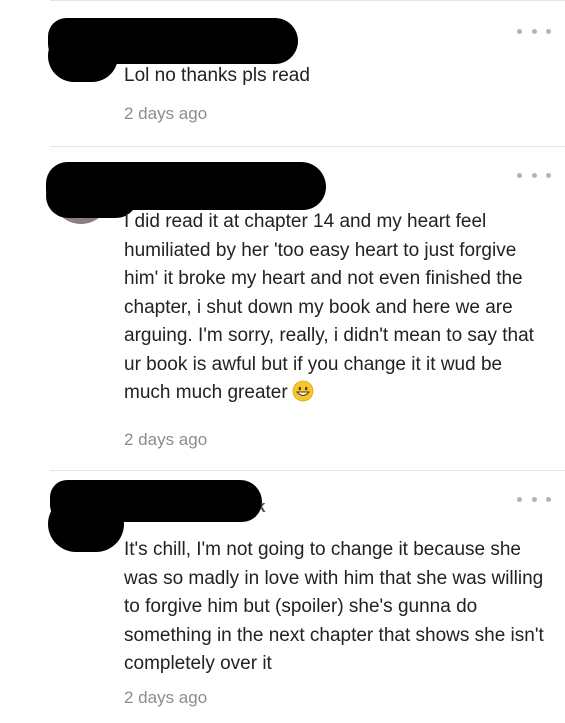 The width and height of the screenshot is (565, 723). I want to click on grinning-face-icon, so click(303, 391).